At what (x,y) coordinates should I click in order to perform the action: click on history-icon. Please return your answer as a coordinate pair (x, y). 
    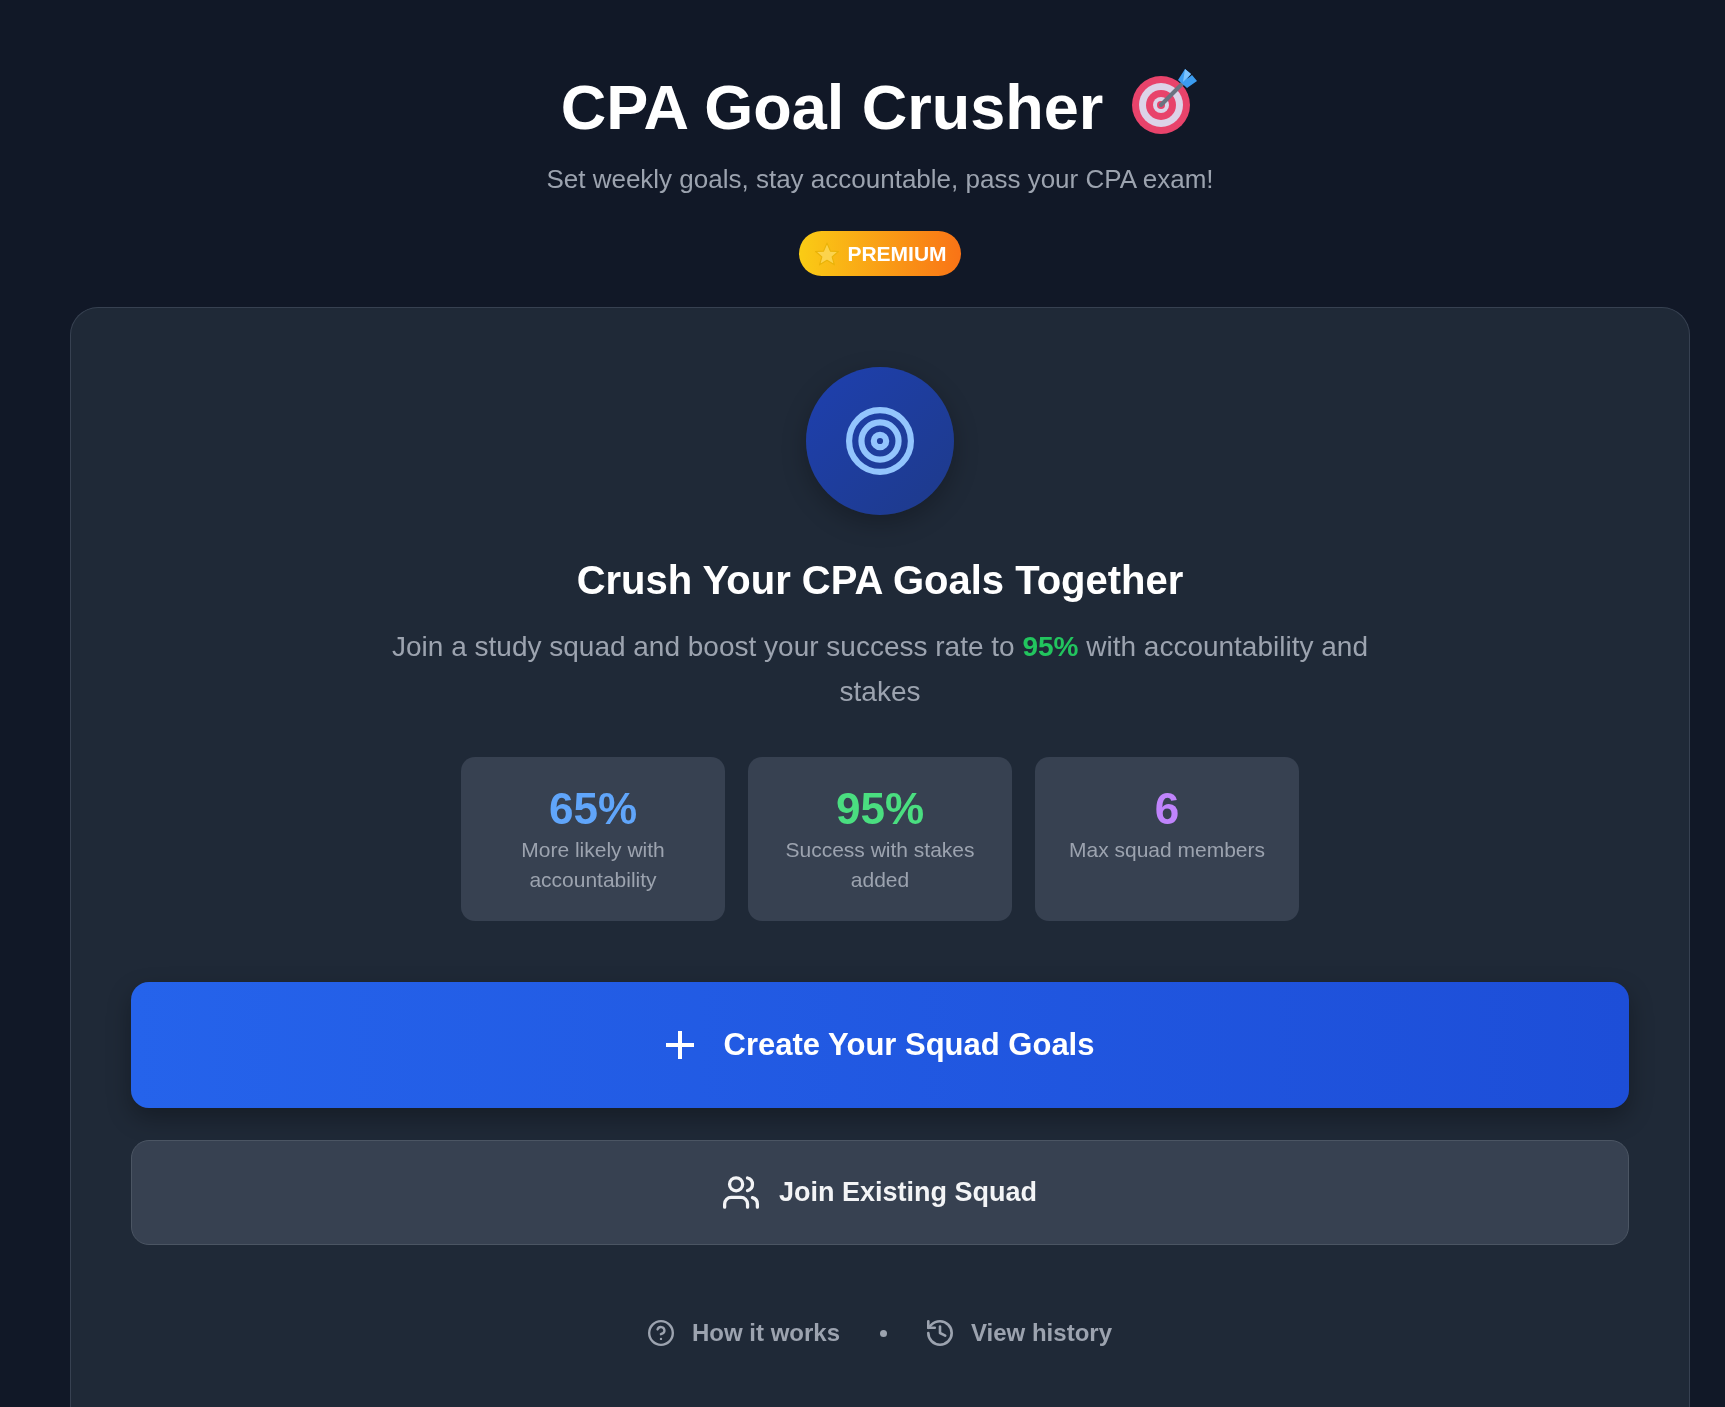
    Looking at the image, I should click on (940, 1333).